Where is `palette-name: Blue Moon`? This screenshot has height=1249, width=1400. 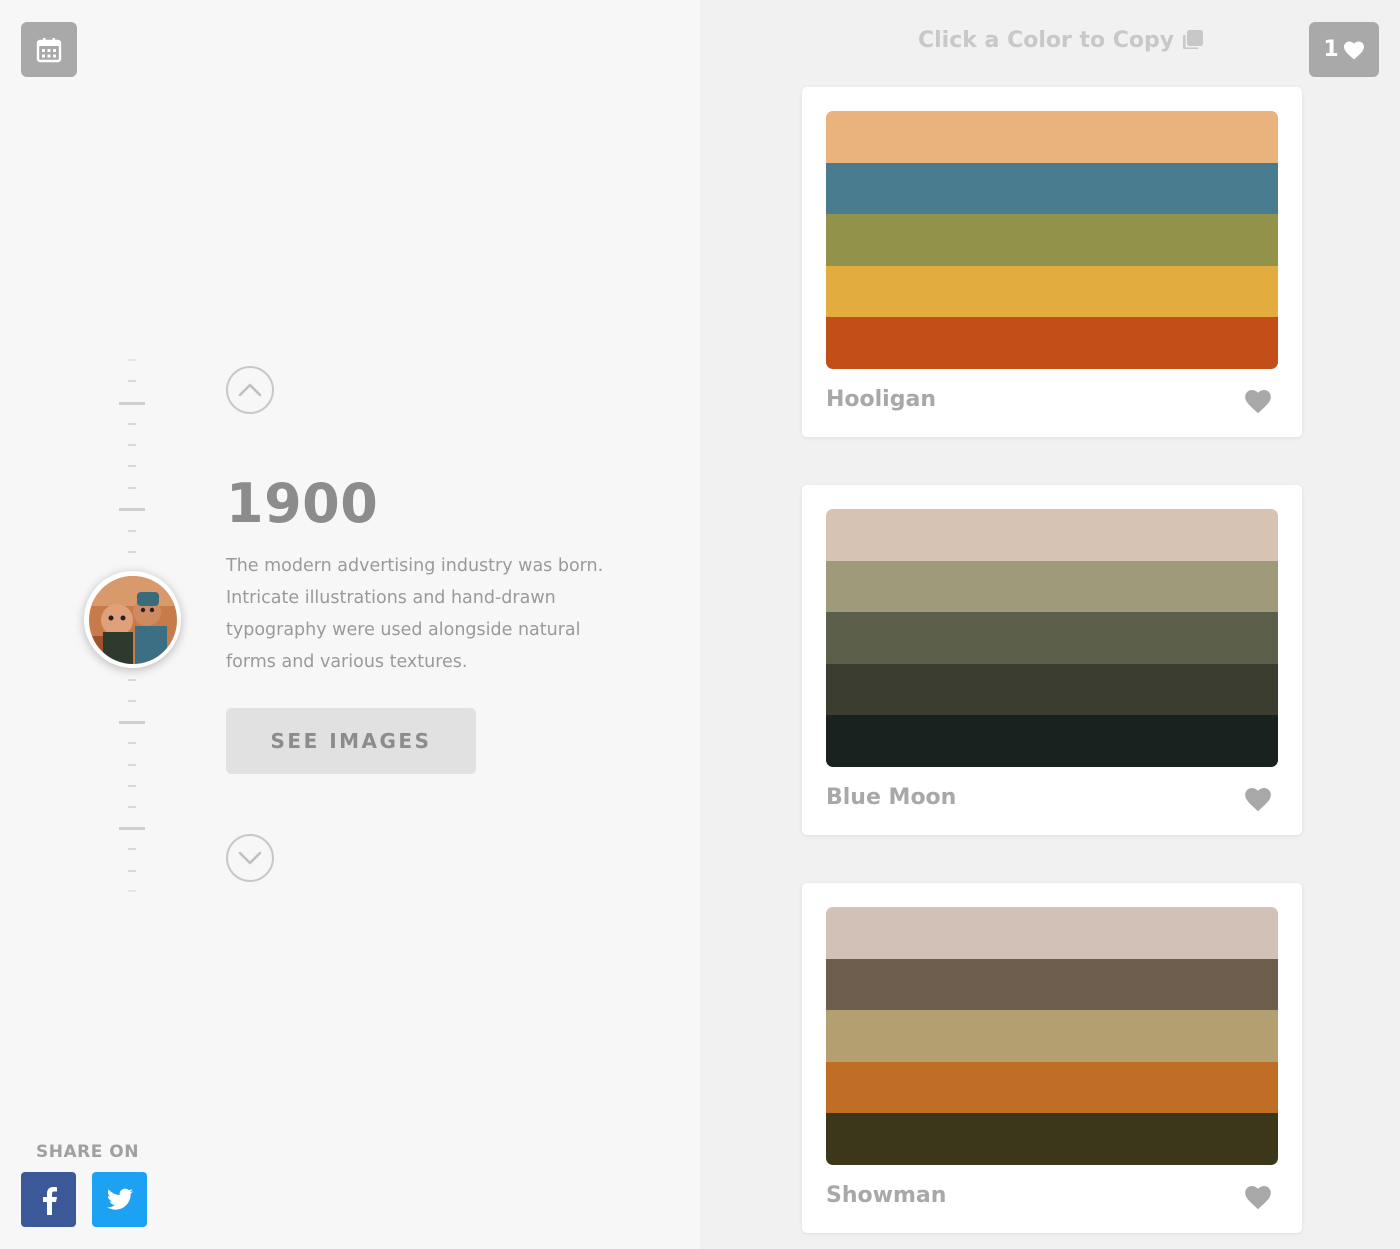
palette-name: Blue Moon is located at coordinates (891, 797).